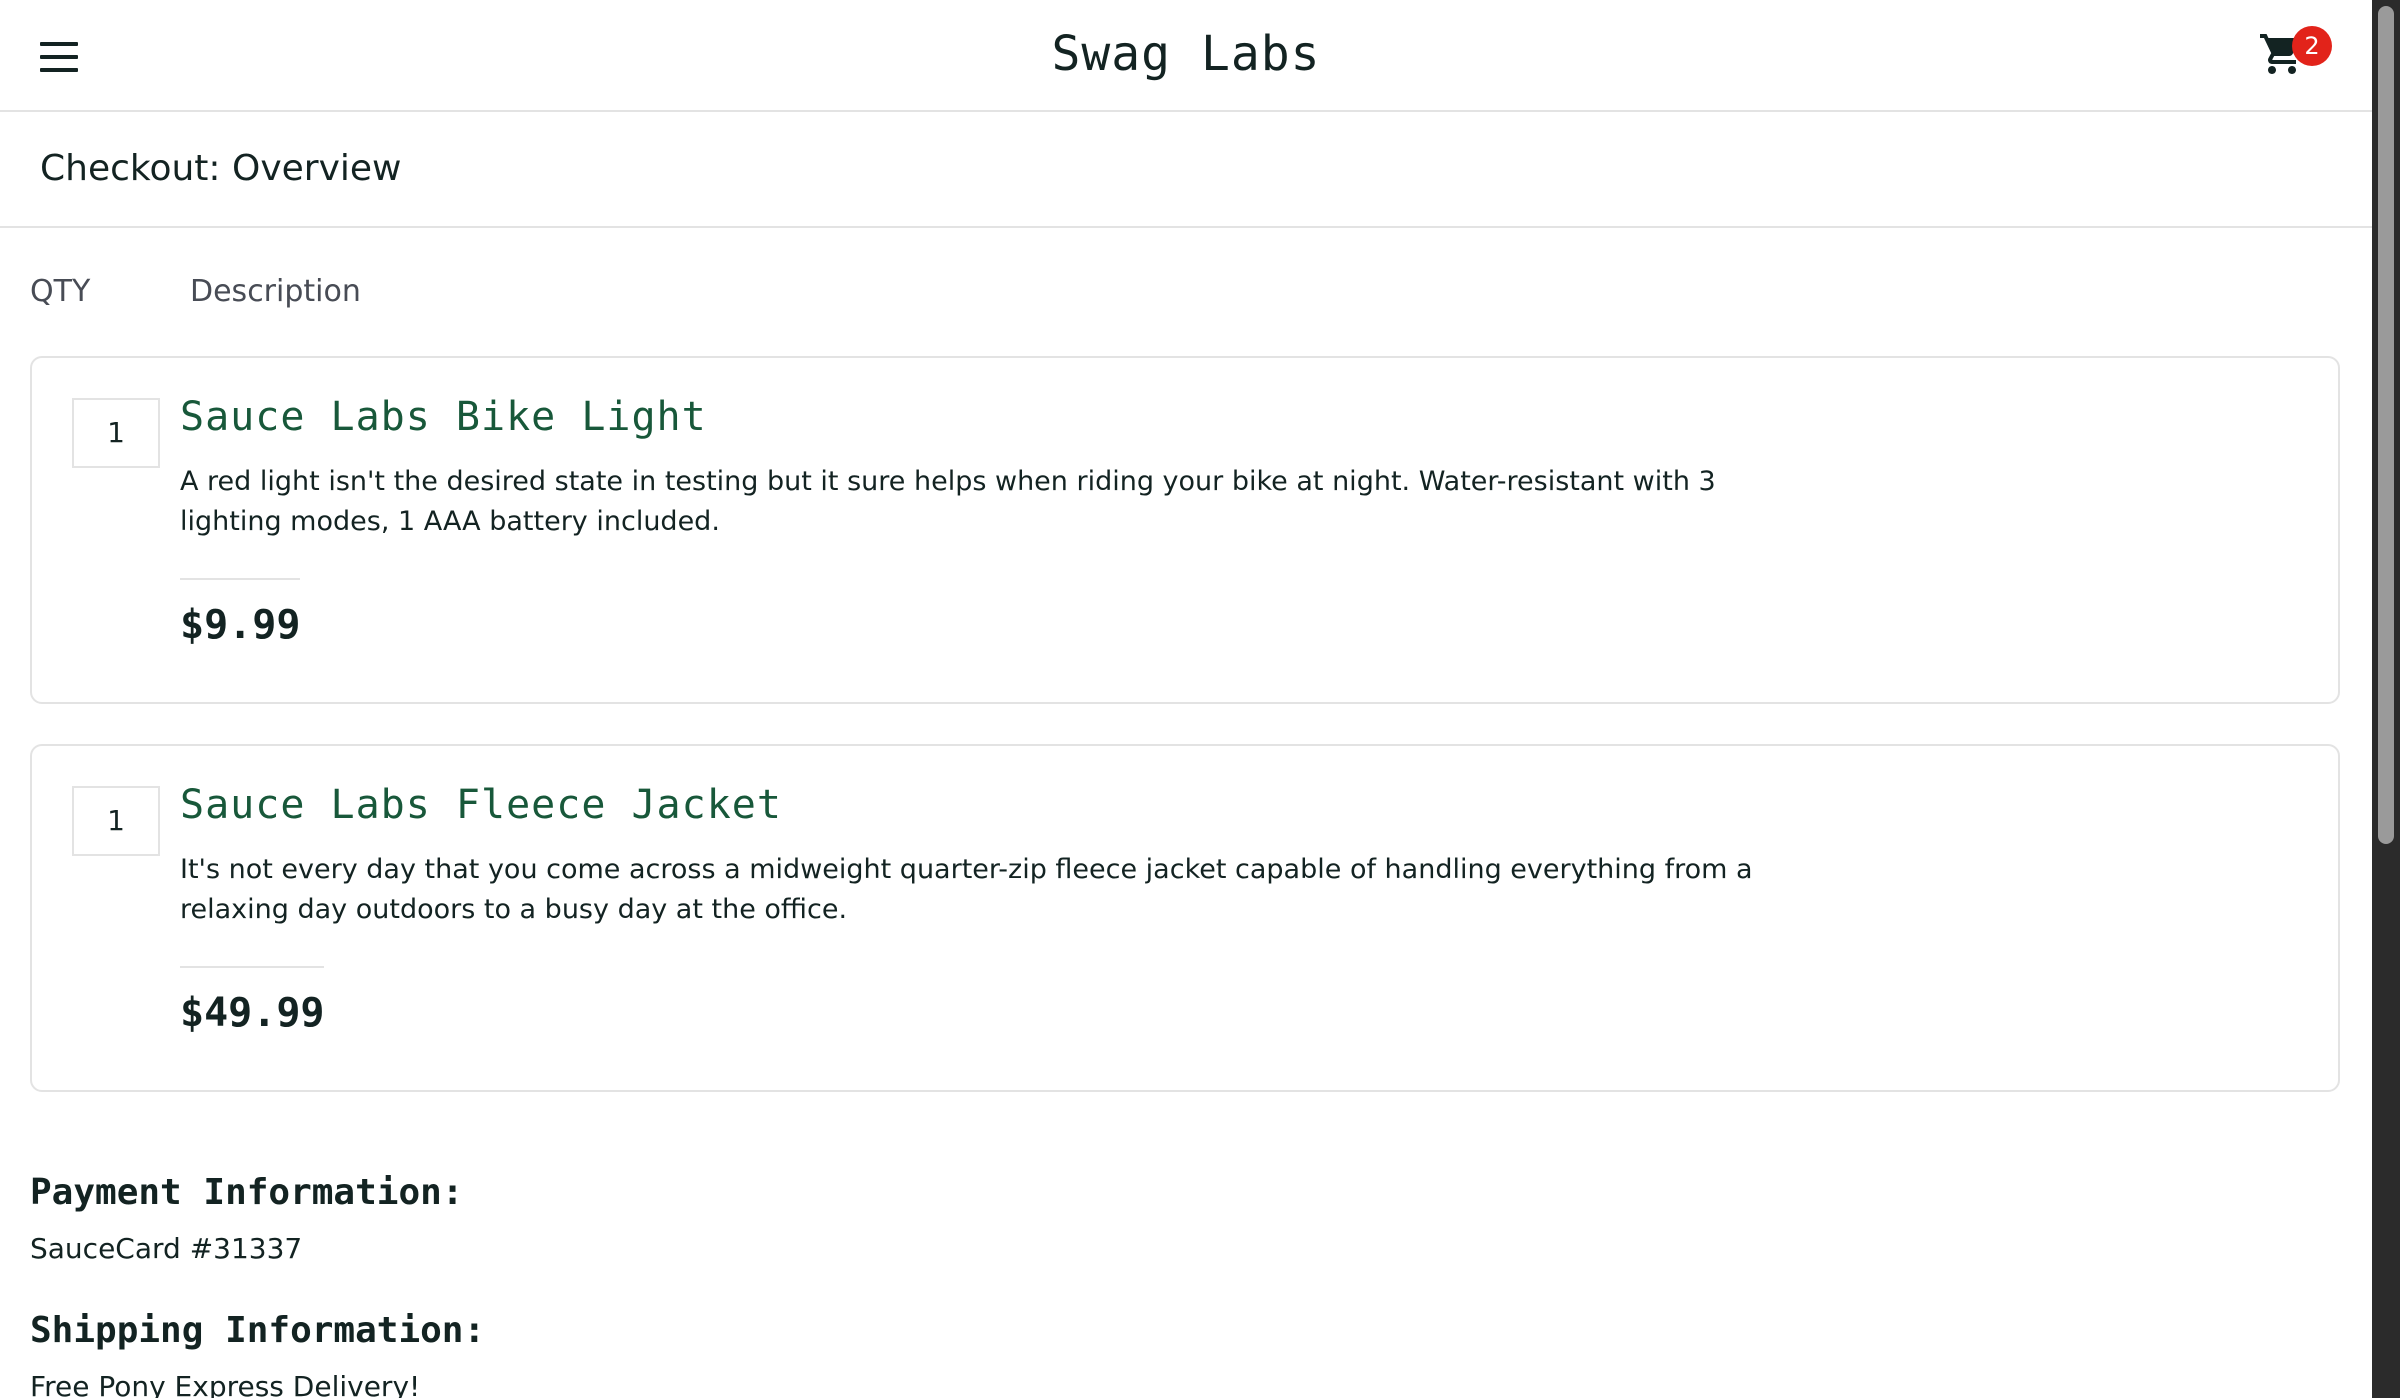 The width and height of the screenshot is (2400, 1398). What do you see at coordinates (258, 1330) in the screenshot?
I see `shipping-info-label: Shipping Information:` at bounding box center [258, 1330].